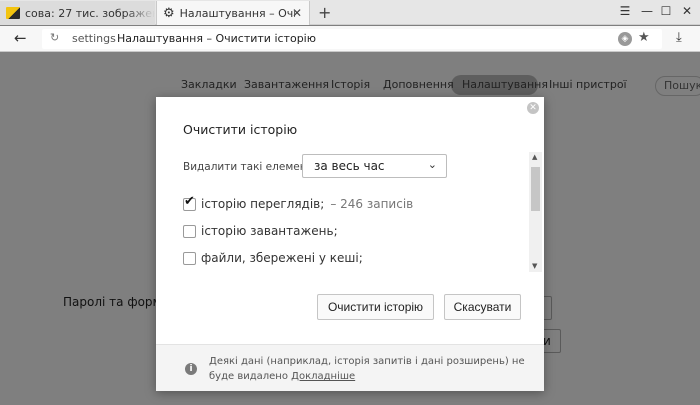  Describe the element at coordinates (666, 11) in the screenshot. I see `maximize-icon: ☐` at that location.